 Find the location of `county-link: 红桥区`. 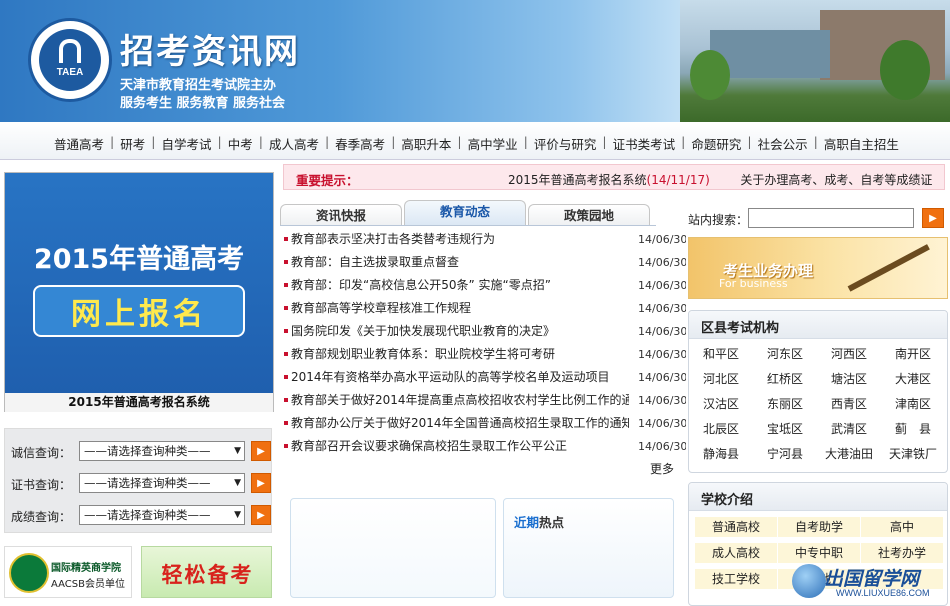

county-link: 红桥区 is located at coordinates (785, 379).